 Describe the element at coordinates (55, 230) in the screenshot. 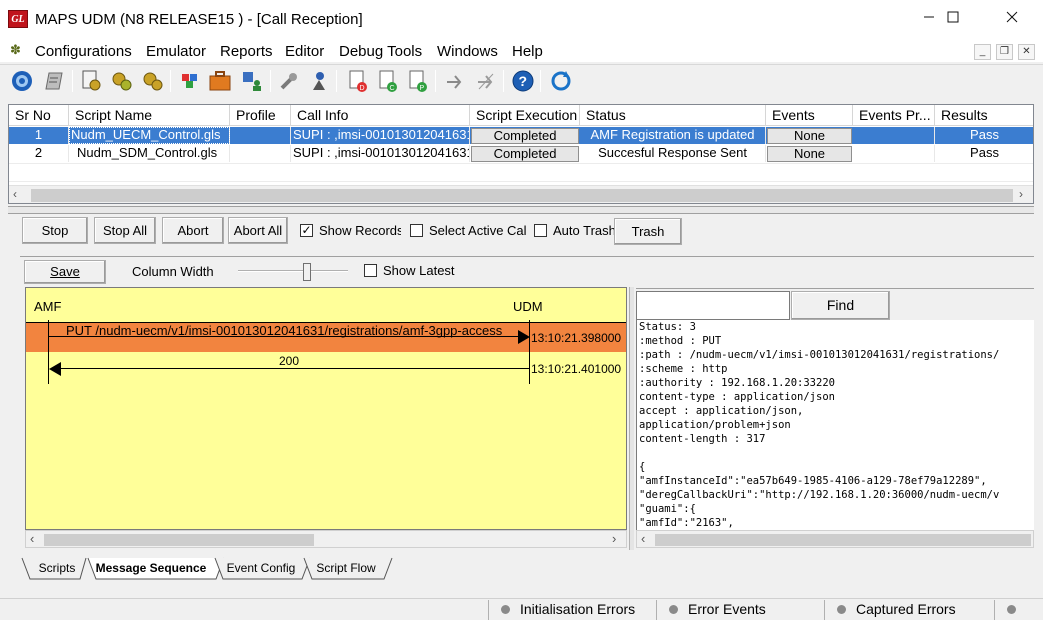

I see `stop-button: Stop` at that location.